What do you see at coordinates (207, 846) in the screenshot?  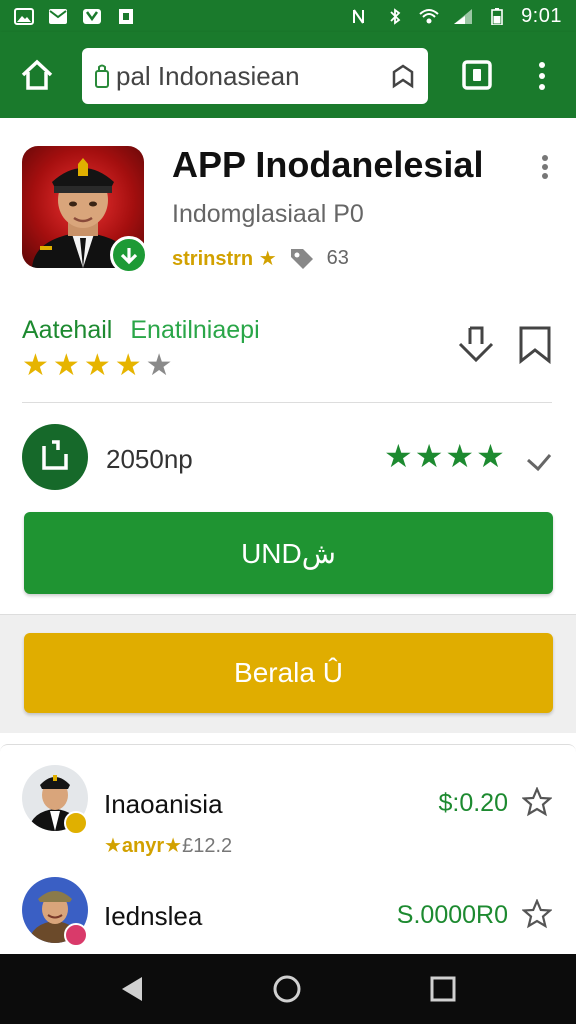 I see `item-rating-value: £12.2` at bounding box center [207, 846].